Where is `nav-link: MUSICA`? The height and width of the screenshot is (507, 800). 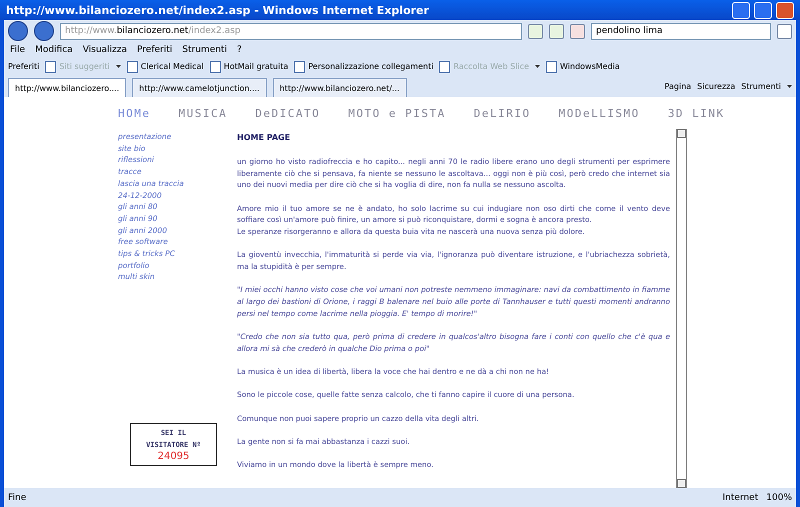 nav-link: MUSICA is located at coordinates (203, 118).